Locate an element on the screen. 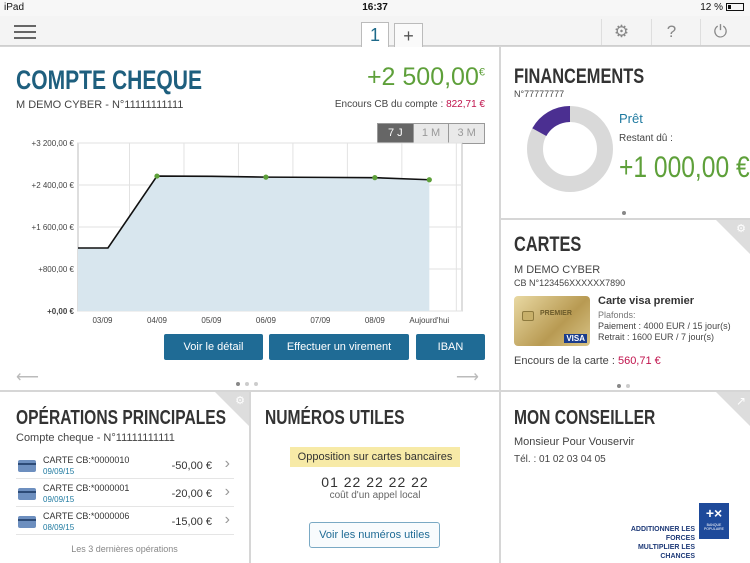  operation-date: 08/09/15 is located at coordinates (59, 527).